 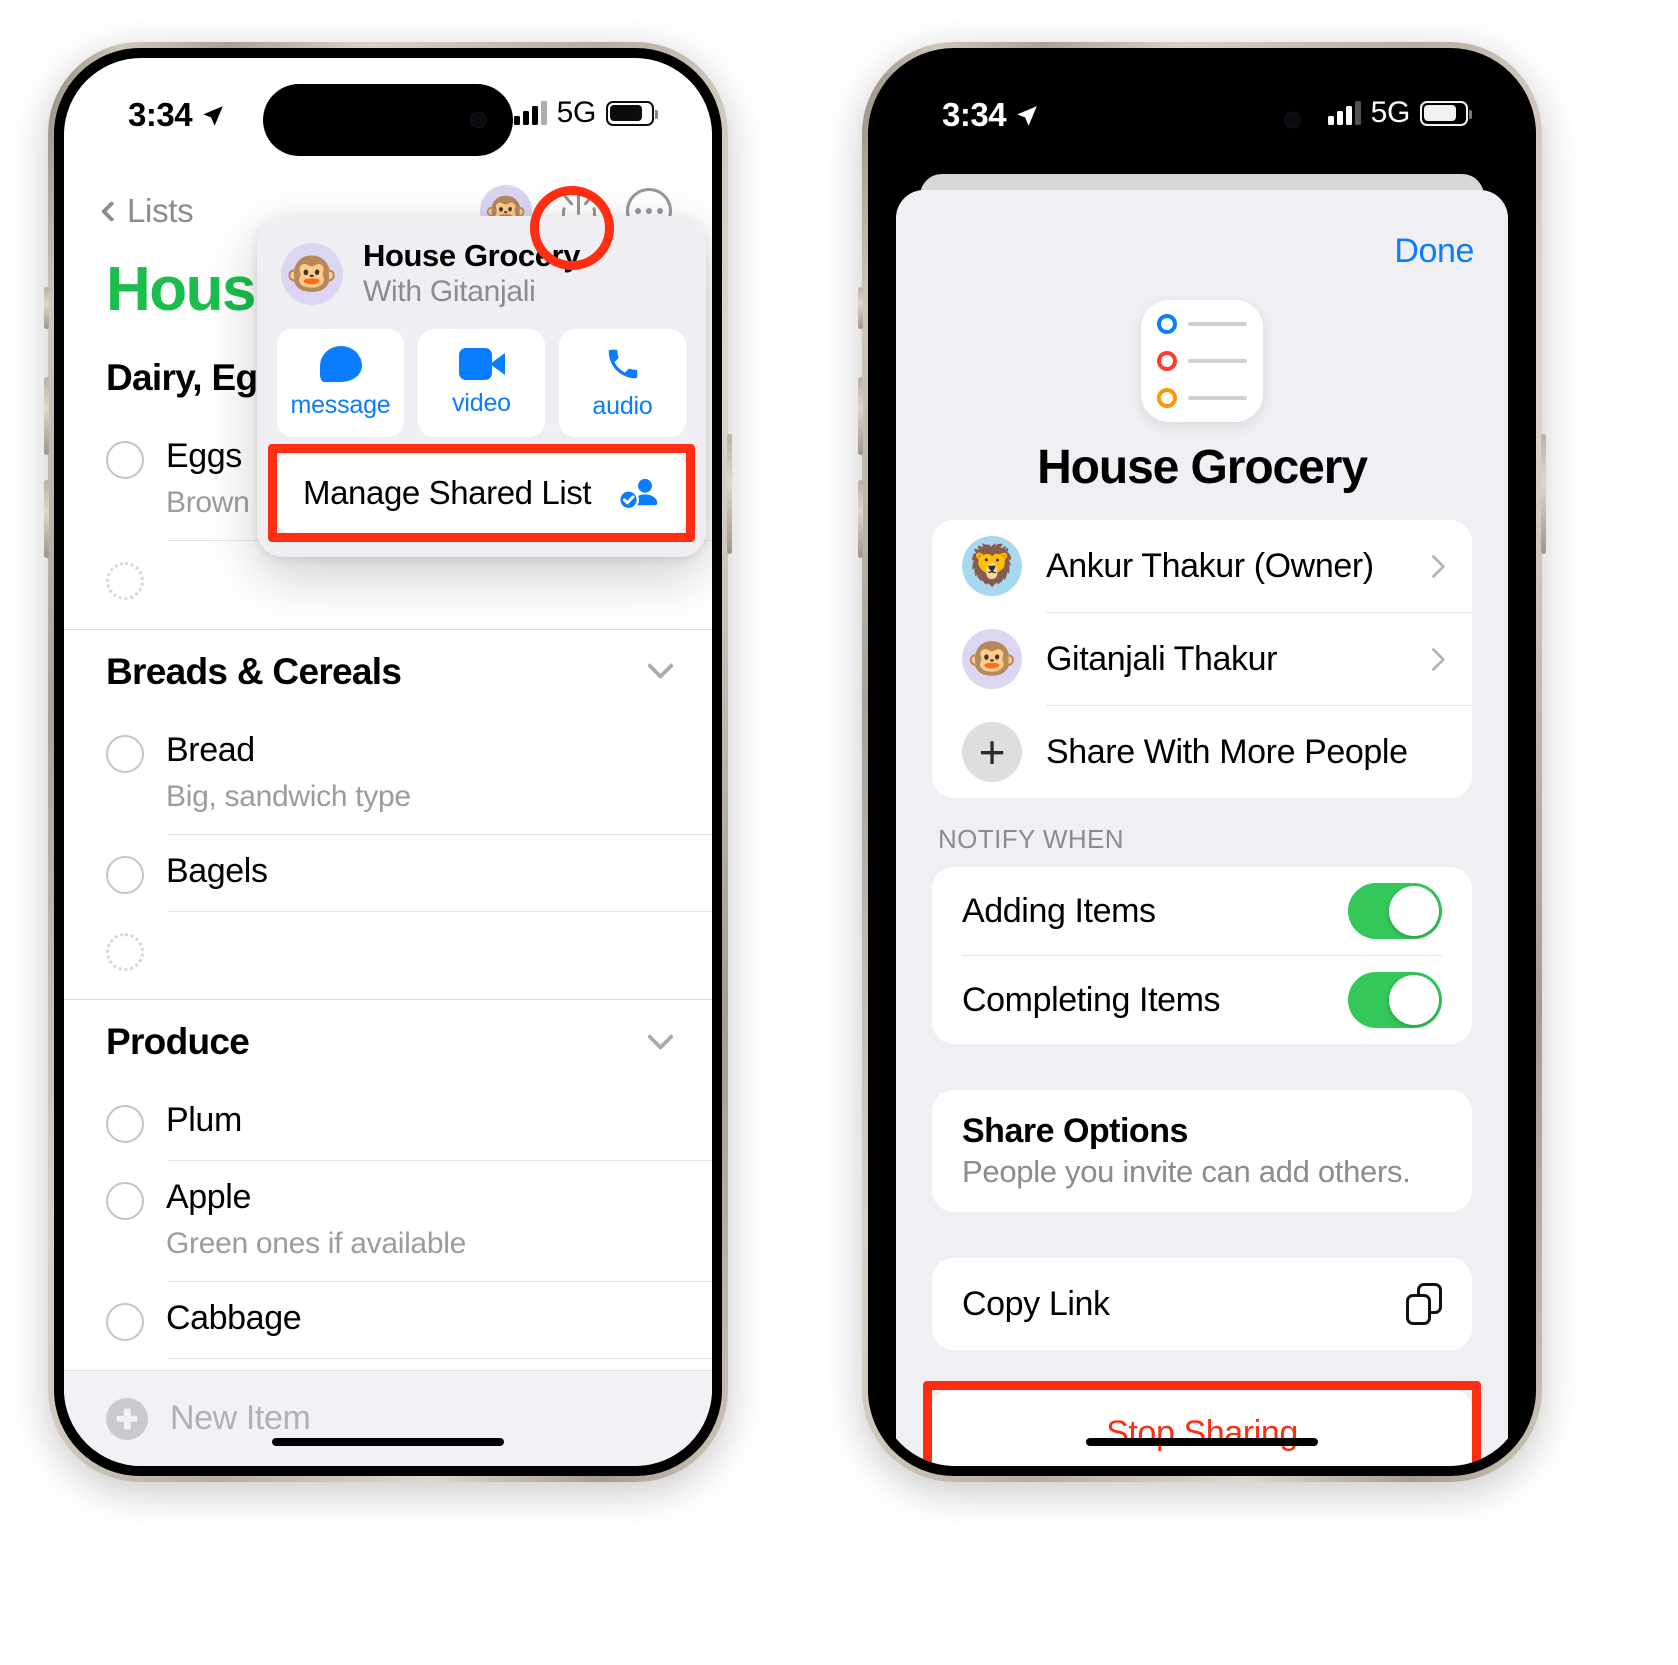 What do you see at coordinates (340, 364) in the screenshot?
I see `message-bubble-icon` at bounding box center [340, 364].